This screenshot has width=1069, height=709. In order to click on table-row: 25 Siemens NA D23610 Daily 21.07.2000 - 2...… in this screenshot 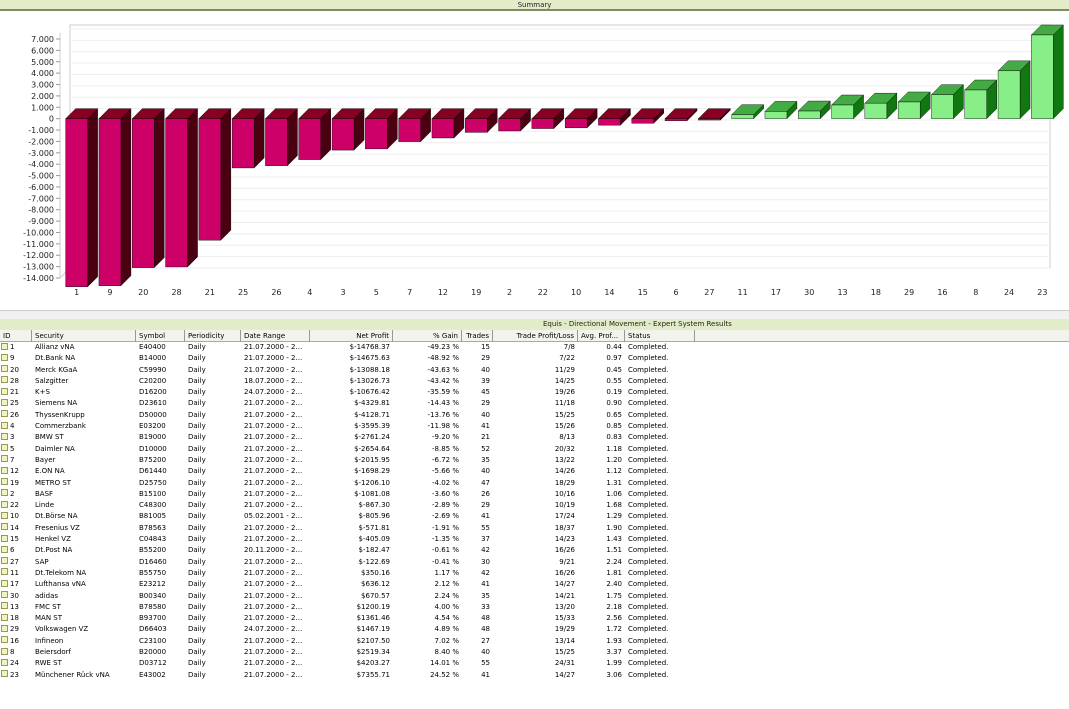, I will do `click(534, 403)`.